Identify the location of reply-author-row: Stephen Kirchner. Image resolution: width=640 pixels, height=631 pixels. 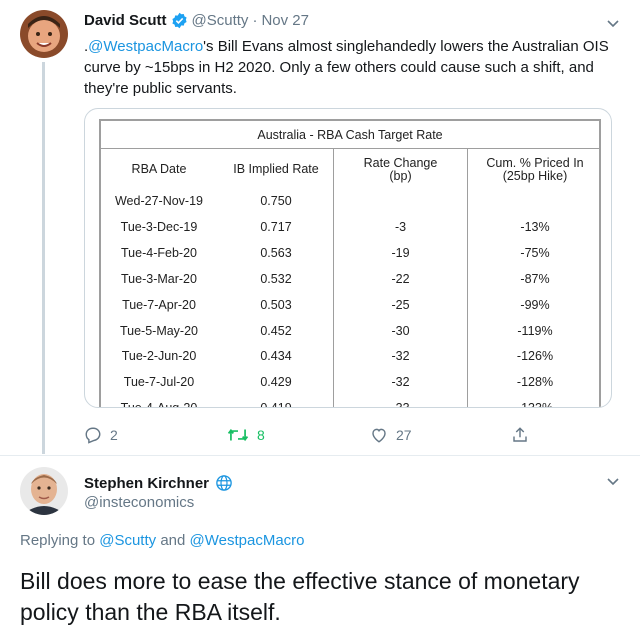
(158, 483).